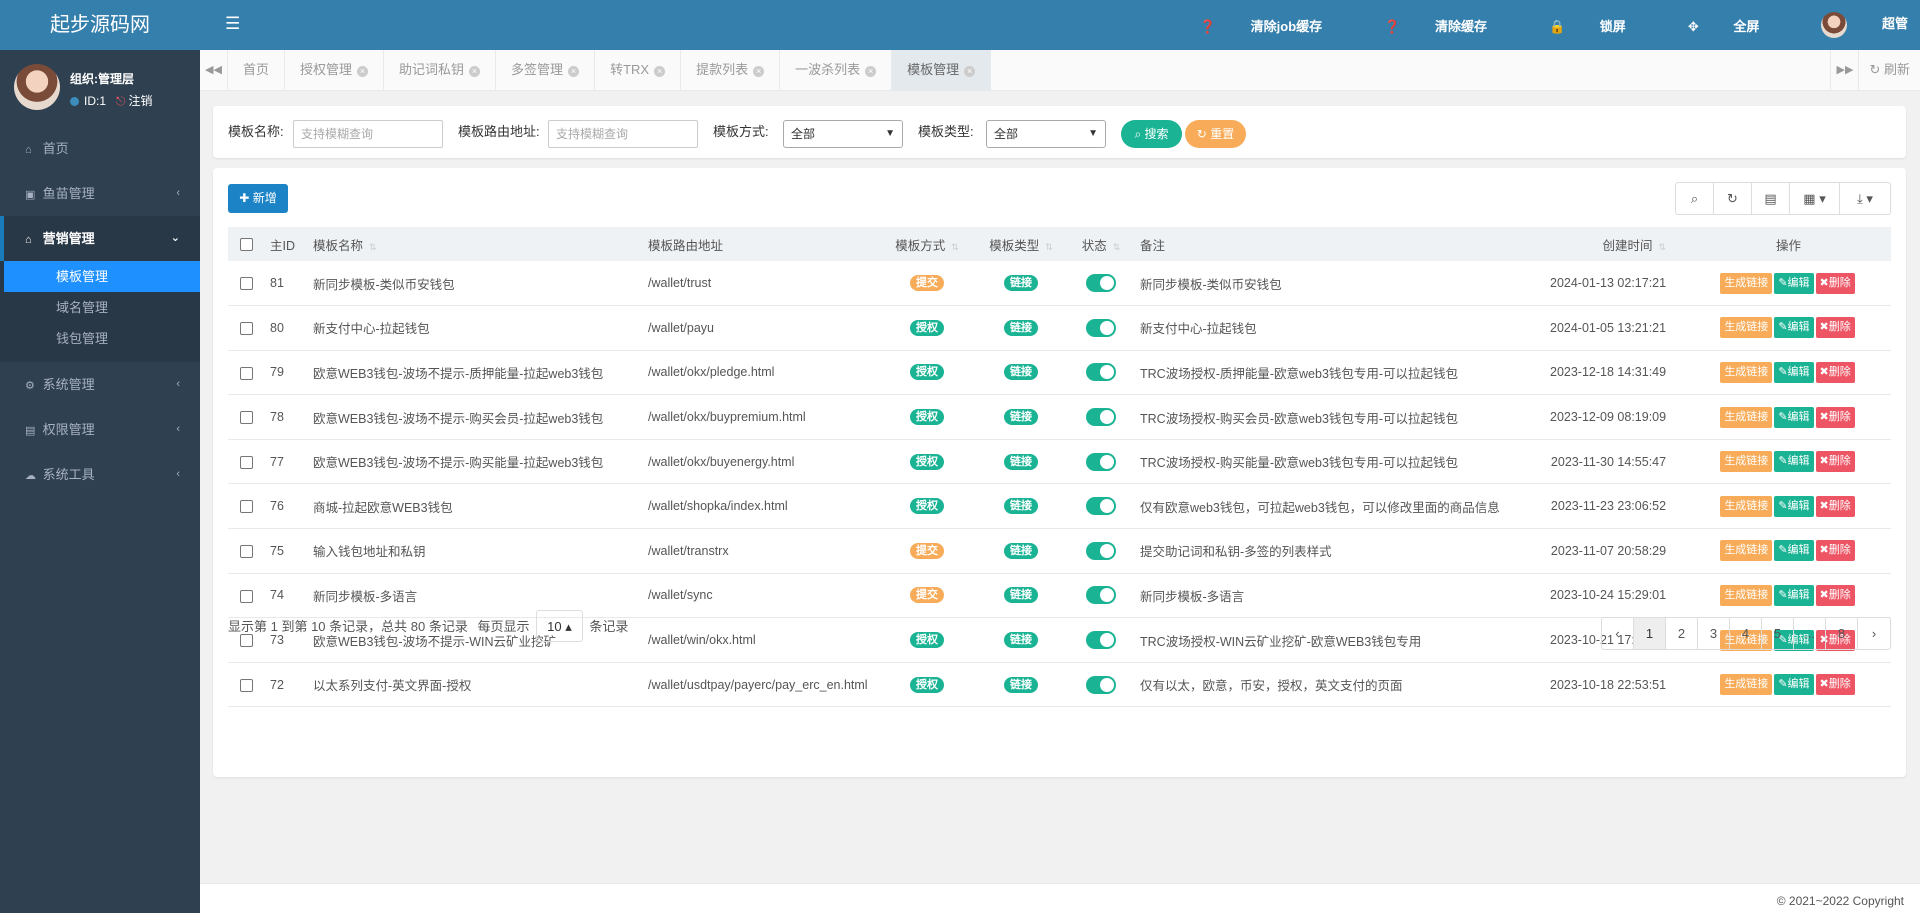 The width and height of the screenshot is (1920, 913). I want to click on per-page-select: 10 ▴, so click(559, 626).